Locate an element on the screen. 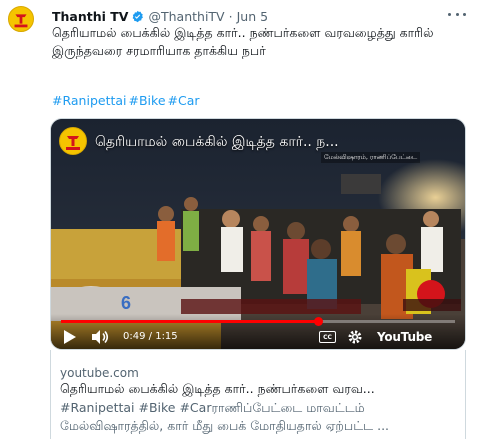  more-dots-icon is located at coordinates (457, 14).